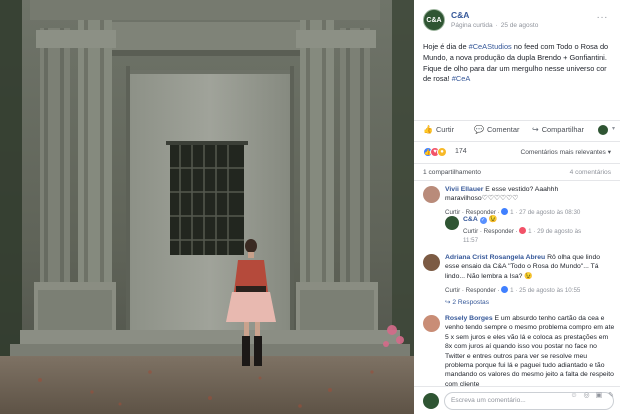 The width and height of the screenshot is (620, 414). Describe the element at coordinates (472, 25) in the screenshot. I see `page-liked-label: Página curtida` at that location.